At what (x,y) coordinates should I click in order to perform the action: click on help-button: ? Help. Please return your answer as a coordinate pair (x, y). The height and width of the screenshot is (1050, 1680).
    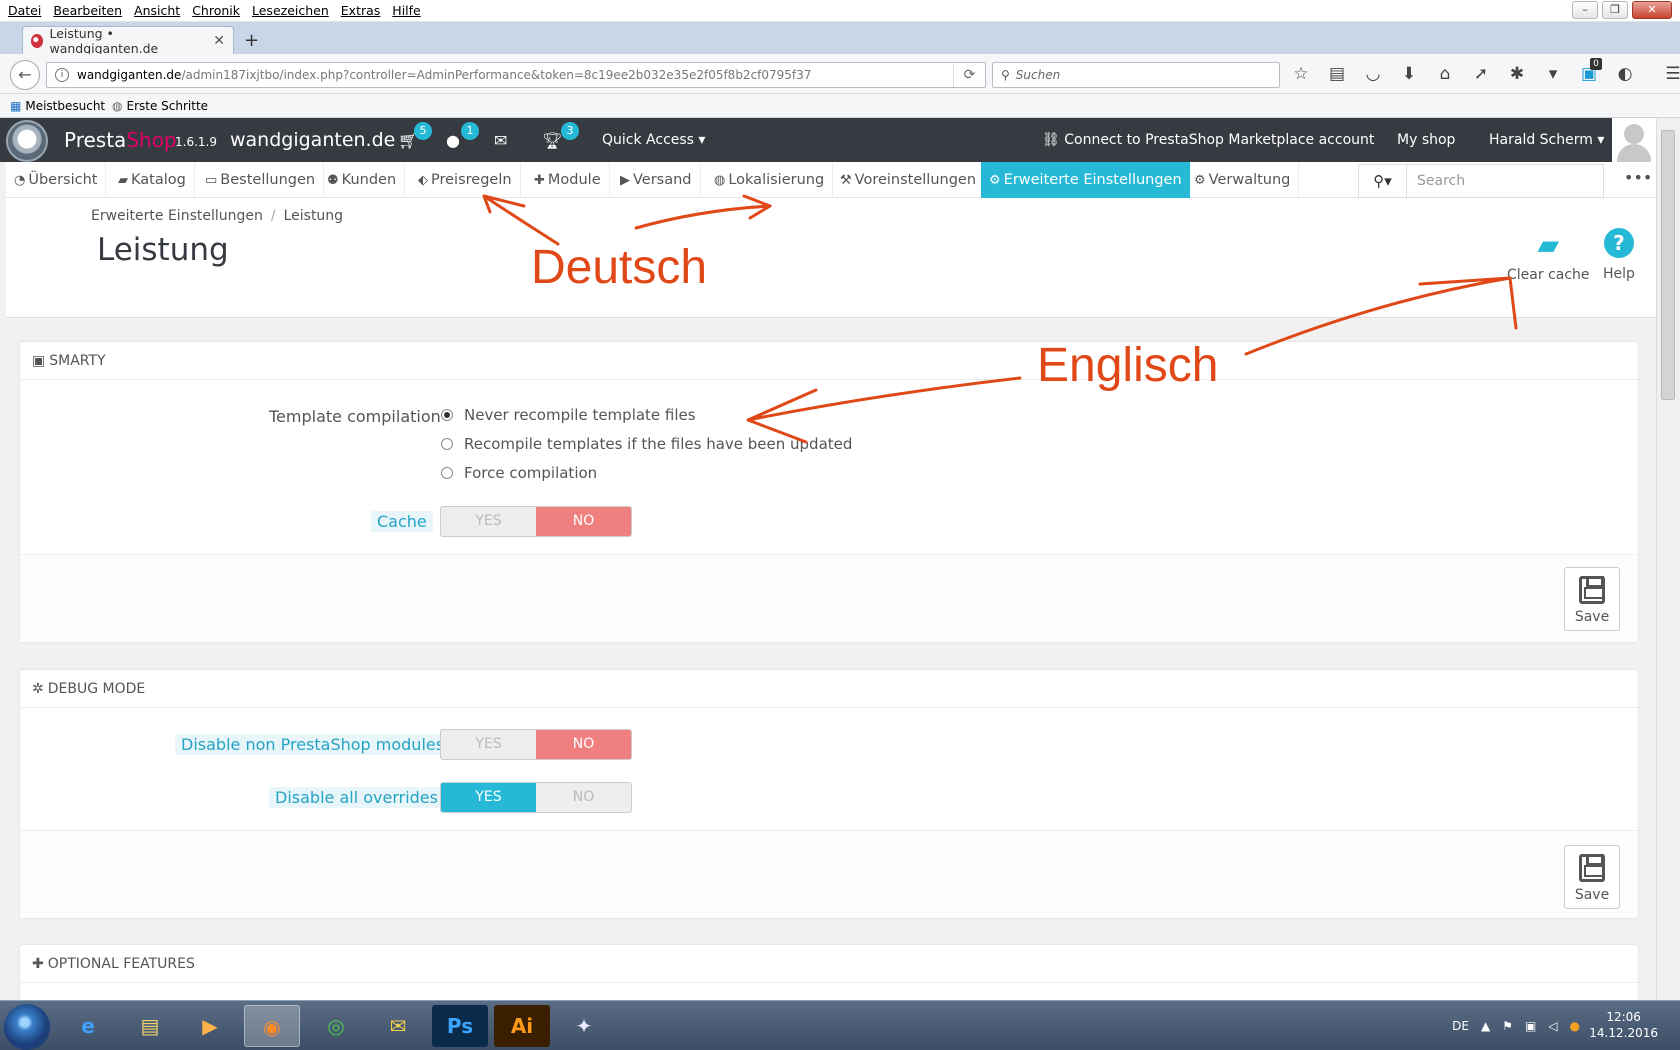
    Looking at the image, I should click on (1619, 255).